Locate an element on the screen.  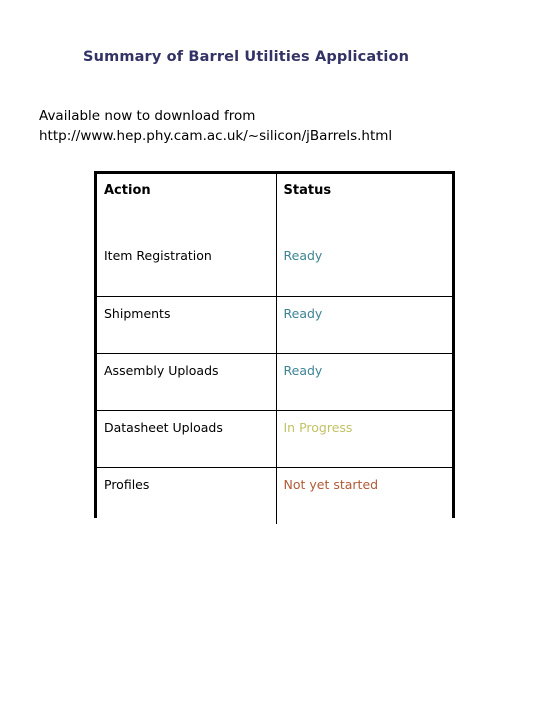
column-header-status: Status is located at coordinates (364, 206).